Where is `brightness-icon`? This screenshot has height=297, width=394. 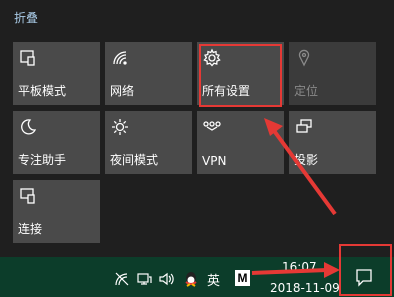 brightness-icon is located at coordinates (120, 127).